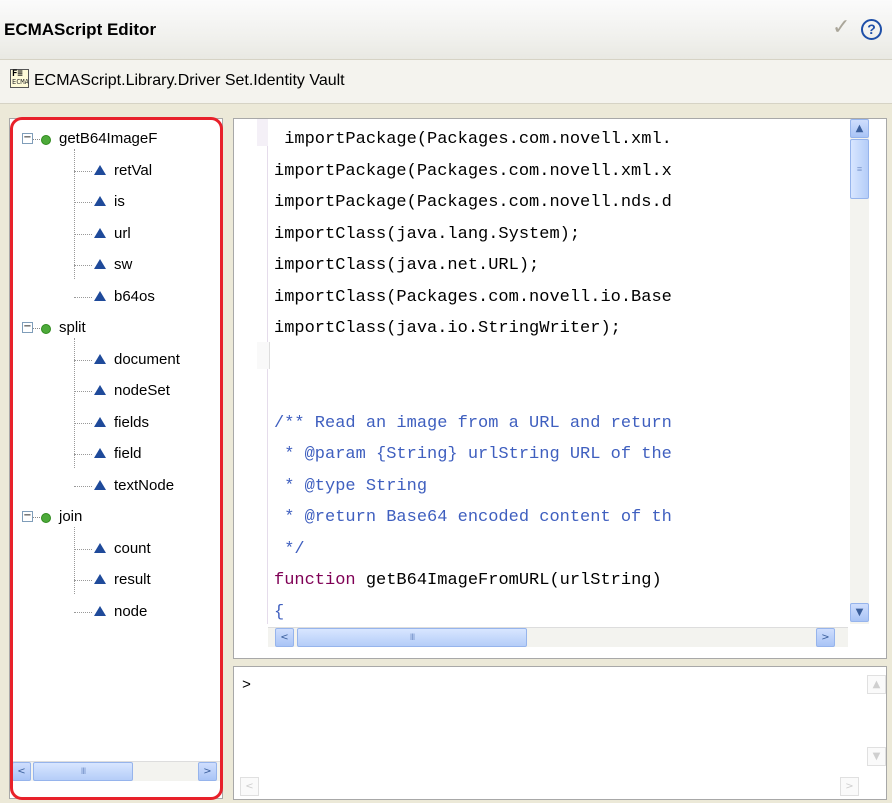 The height and width of the screenshot is (803, 892). I want to click on outline-variable-node: sw, so click(116, 265).